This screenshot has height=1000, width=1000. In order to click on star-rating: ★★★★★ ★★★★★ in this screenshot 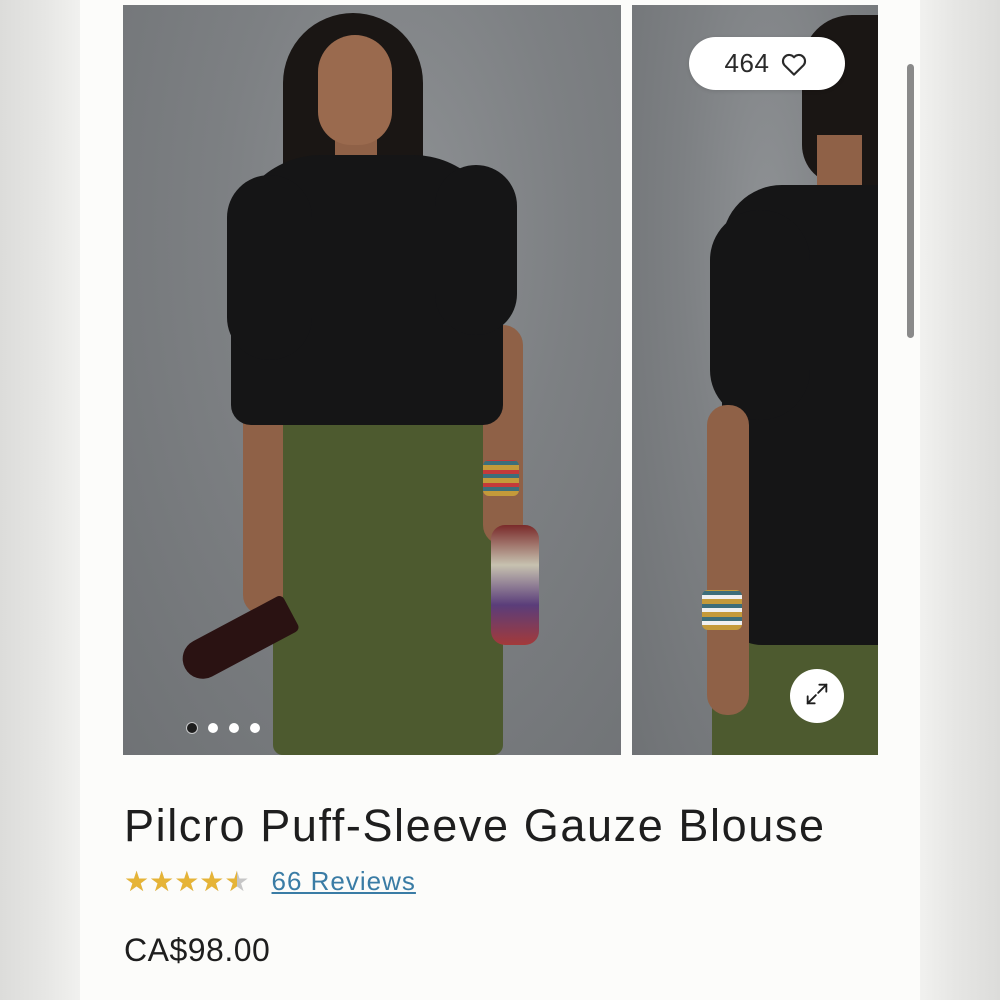, I will do `click(187, 881)`.